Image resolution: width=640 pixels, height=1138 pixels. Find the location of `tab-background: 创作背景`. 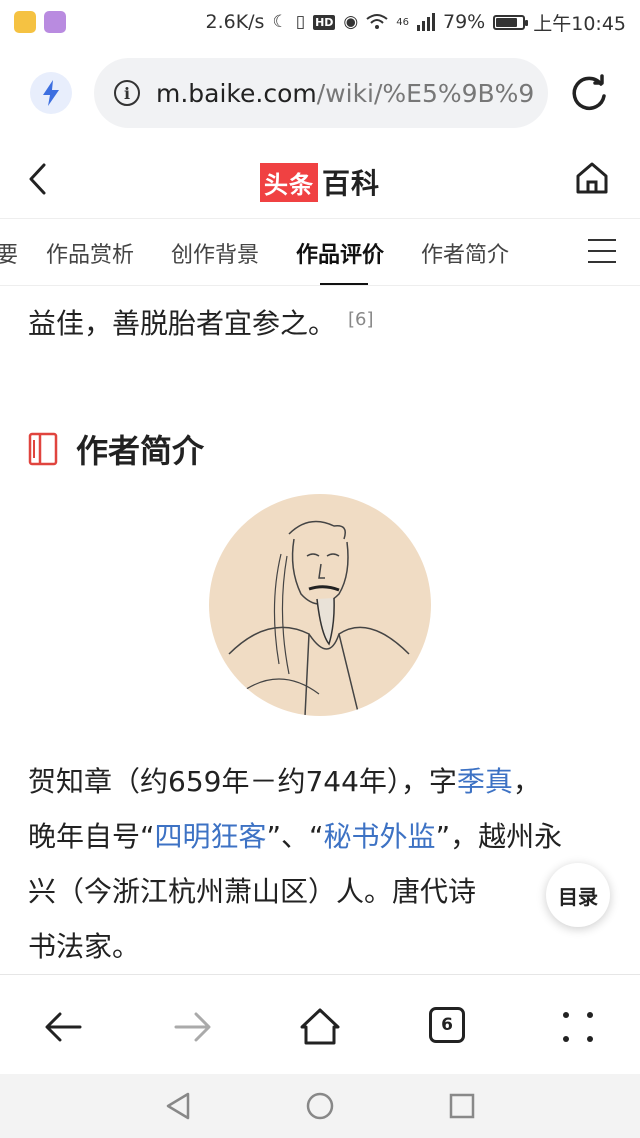

tab-background: 创作背景 is located at coordinates (215, 253).